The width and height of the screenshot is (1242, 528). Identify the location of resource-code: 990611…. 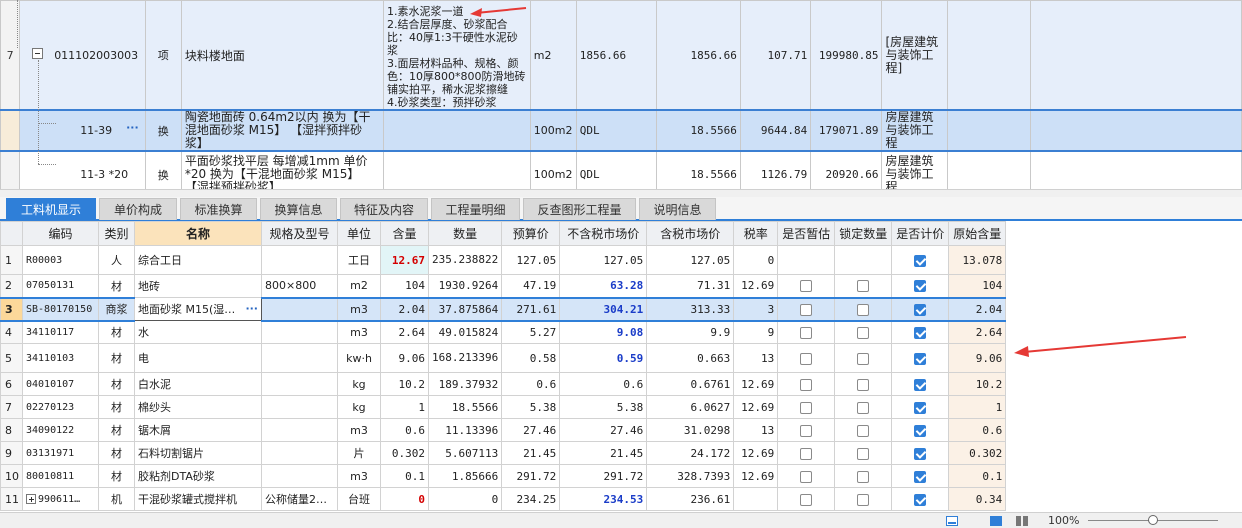
(60, 499).